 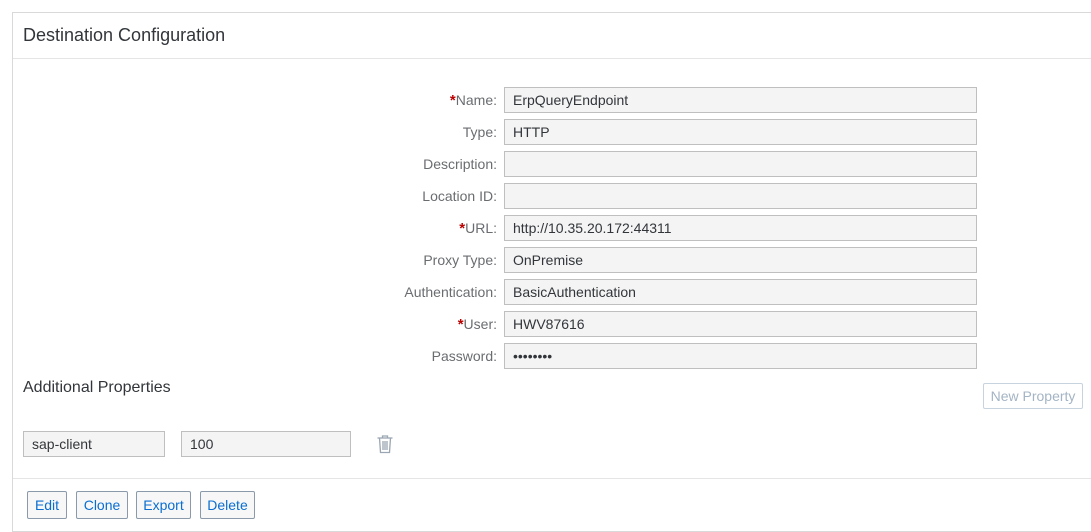 I want to click on description-label: Description:, so click(x=460, y=164).